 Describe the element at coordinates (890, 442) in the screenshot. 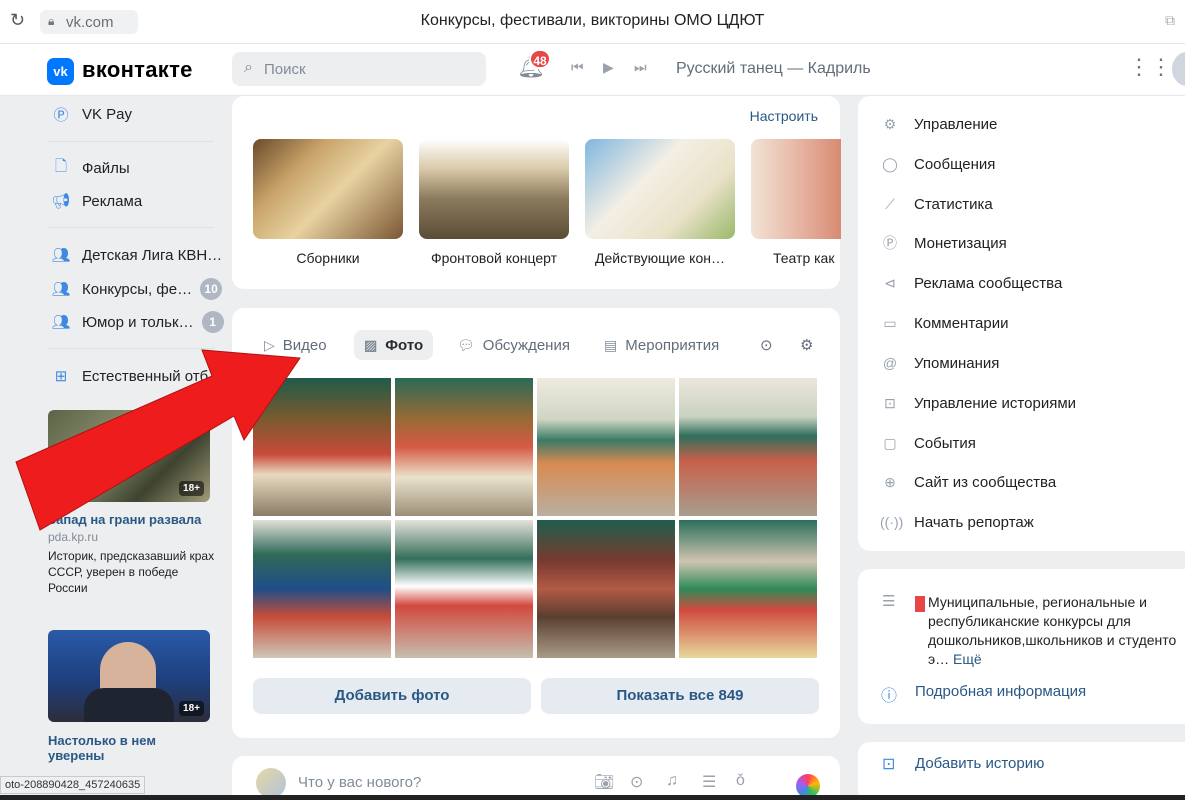

I see `event-icon: ▢` at that location.